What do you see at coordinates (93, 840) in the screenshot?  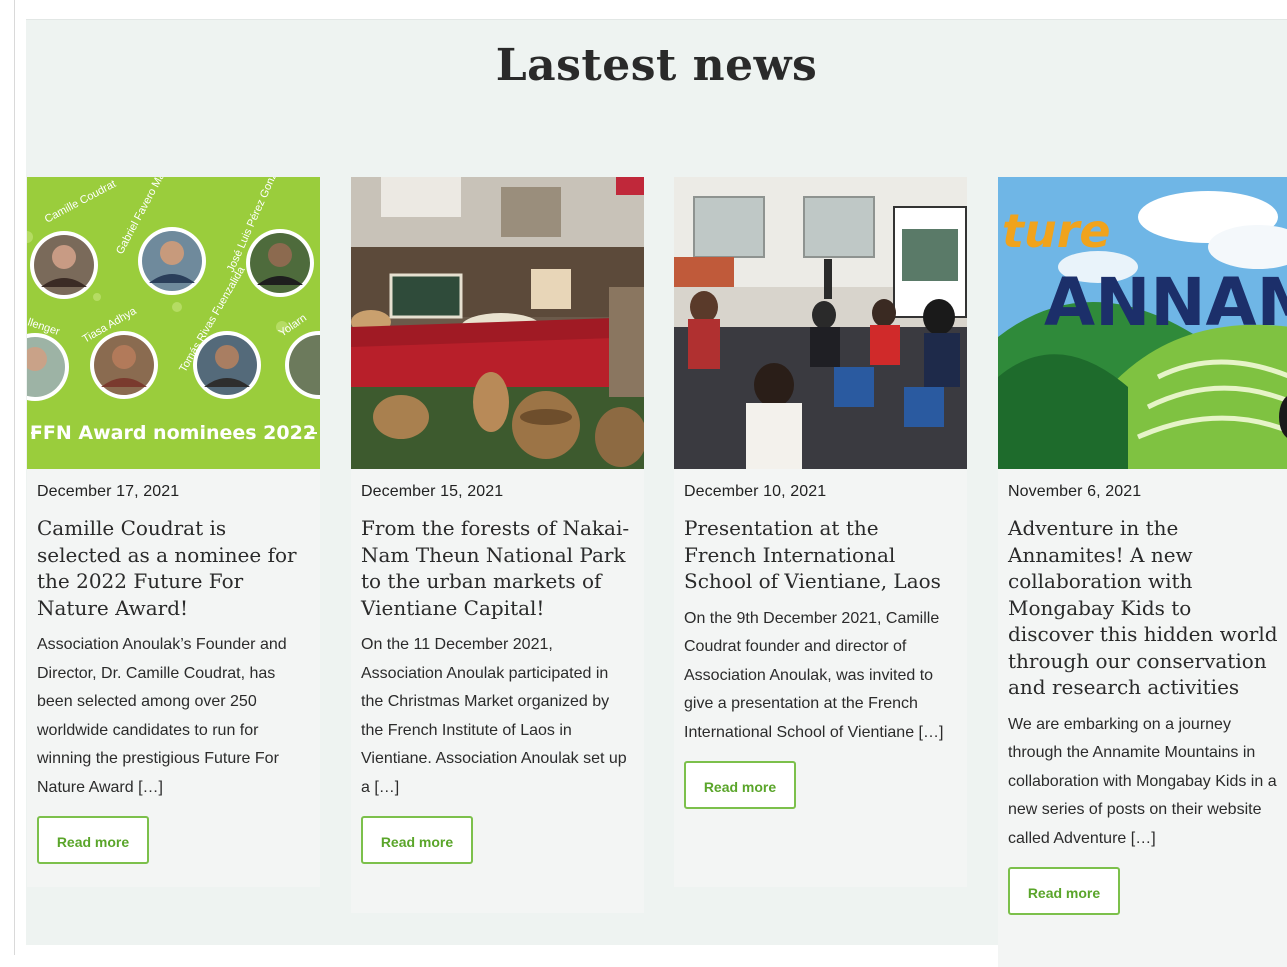 I see `news-card-1-read-more-button: Read more` at bounding box center [93, 840].